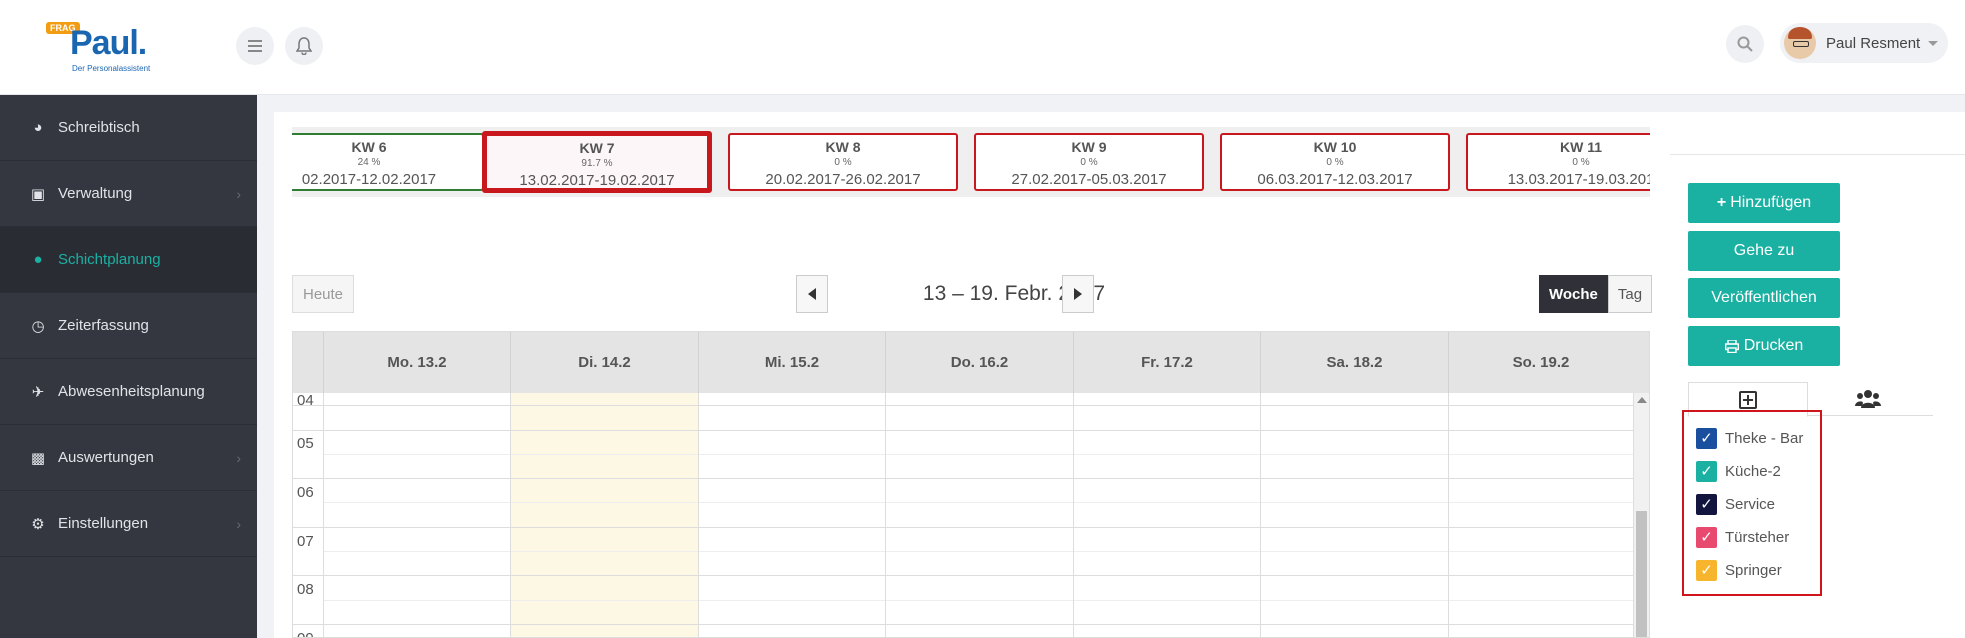 This screenshot has width=1965, height=638. Describe the element at coordinates (1735, 504) in the screenshot. I see `filter-item-service: ✓ Service` at that location.